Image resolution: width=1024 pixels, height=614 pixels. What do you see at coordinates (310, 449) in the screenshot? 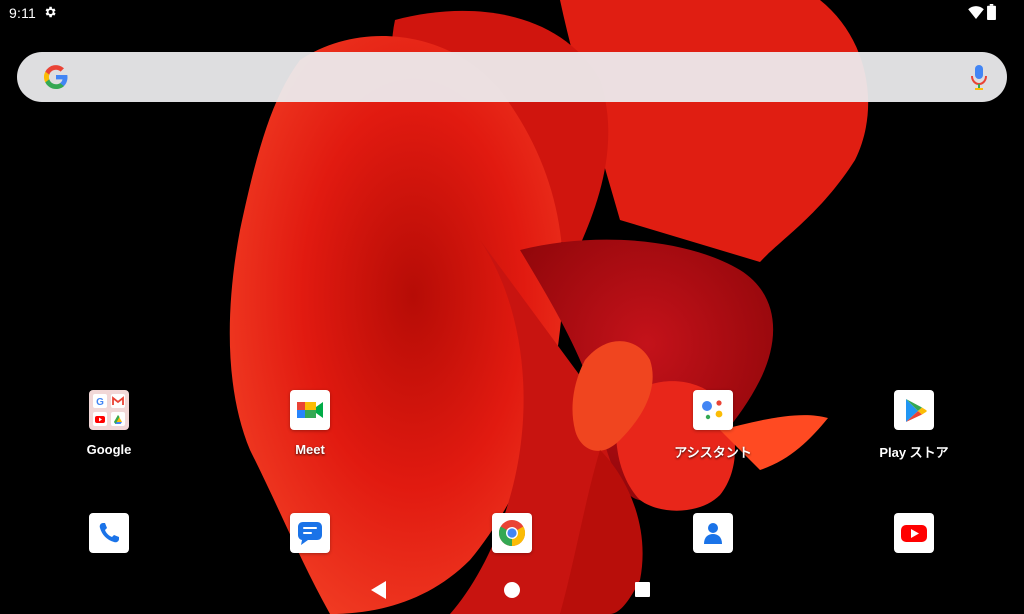
I see `app-label: Meet` at bounding box center [310, 449].